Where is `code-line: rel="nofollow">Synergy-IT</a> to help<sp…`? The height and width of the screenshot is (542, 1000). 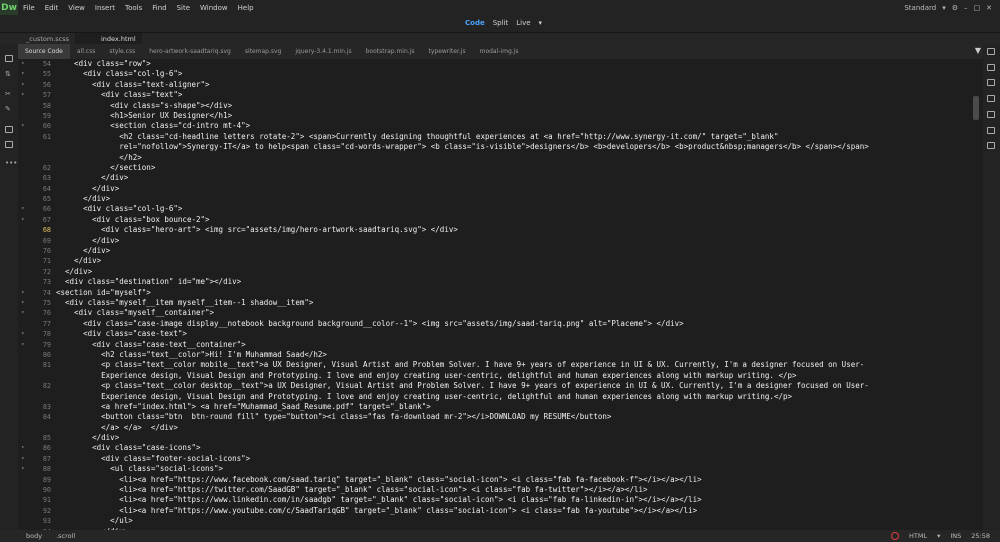
code-line: rel="nofollow">Synergy-IT</a> to help<sp… is located at coordinates (513, 147).